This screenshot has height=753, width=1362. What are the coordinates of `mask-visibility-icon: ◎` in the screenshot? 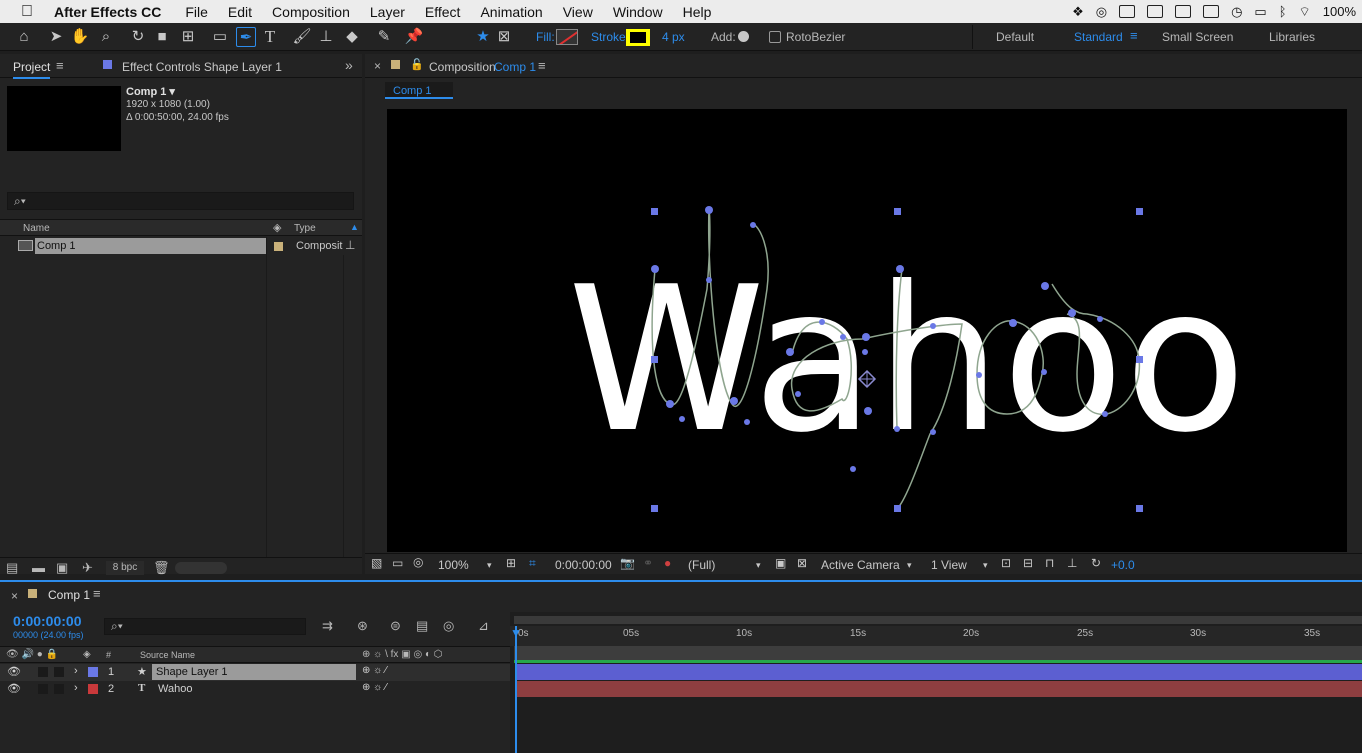 It's located at (418, 562).